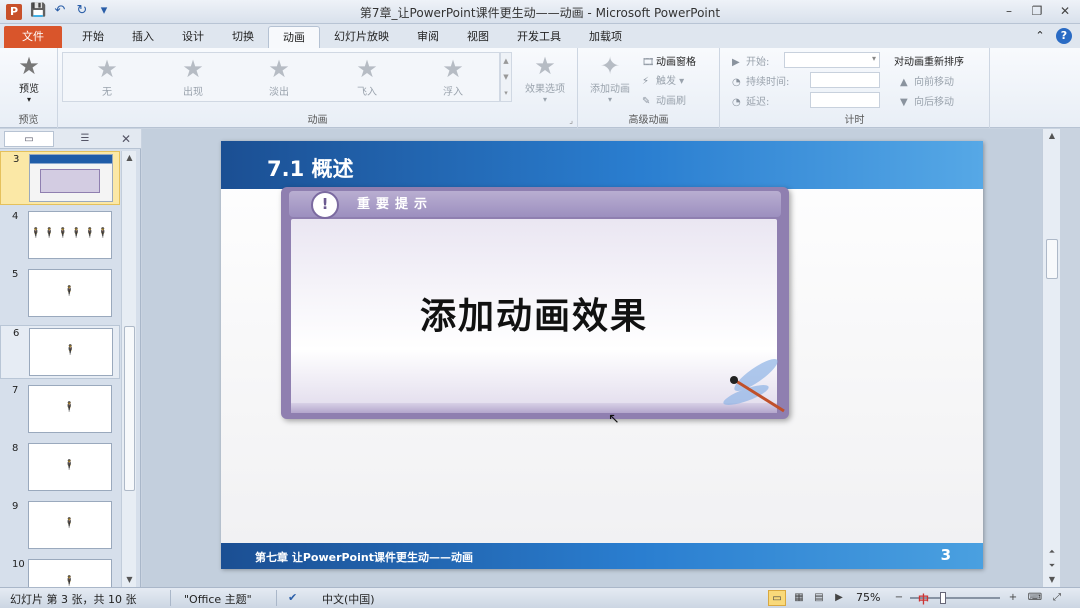 The height and width of the screenshot is (608, 1080). What do you see at coordinates (664, 99) in the screenshot?
I see `animation-painter-button: ✎ 动画刷` at bounding box center [664, 99].